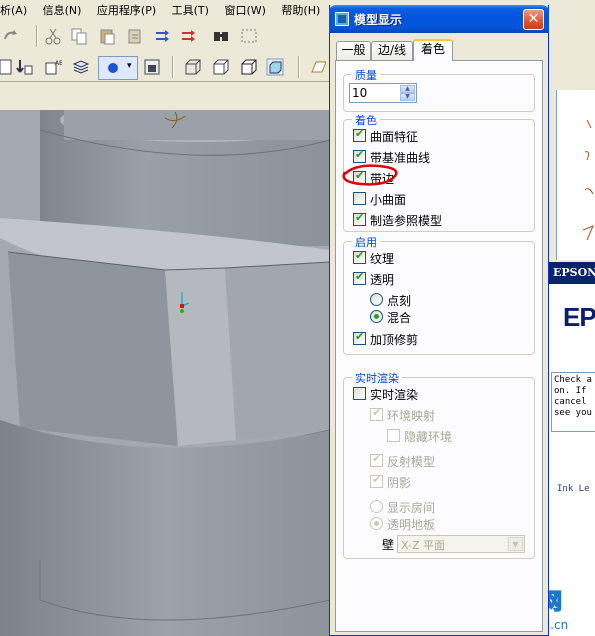 This screenshot has width=595, height=636. I want to click on tab-general: 一般, so click(353, 50).